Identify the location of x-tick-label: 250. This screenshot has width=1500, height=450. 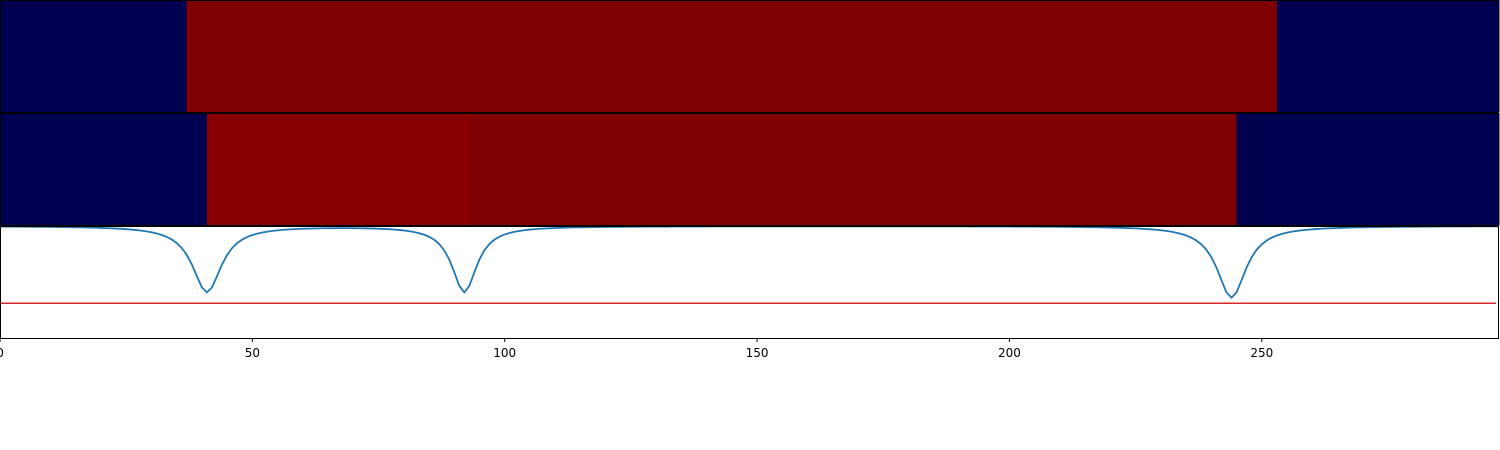
(1261, 353).